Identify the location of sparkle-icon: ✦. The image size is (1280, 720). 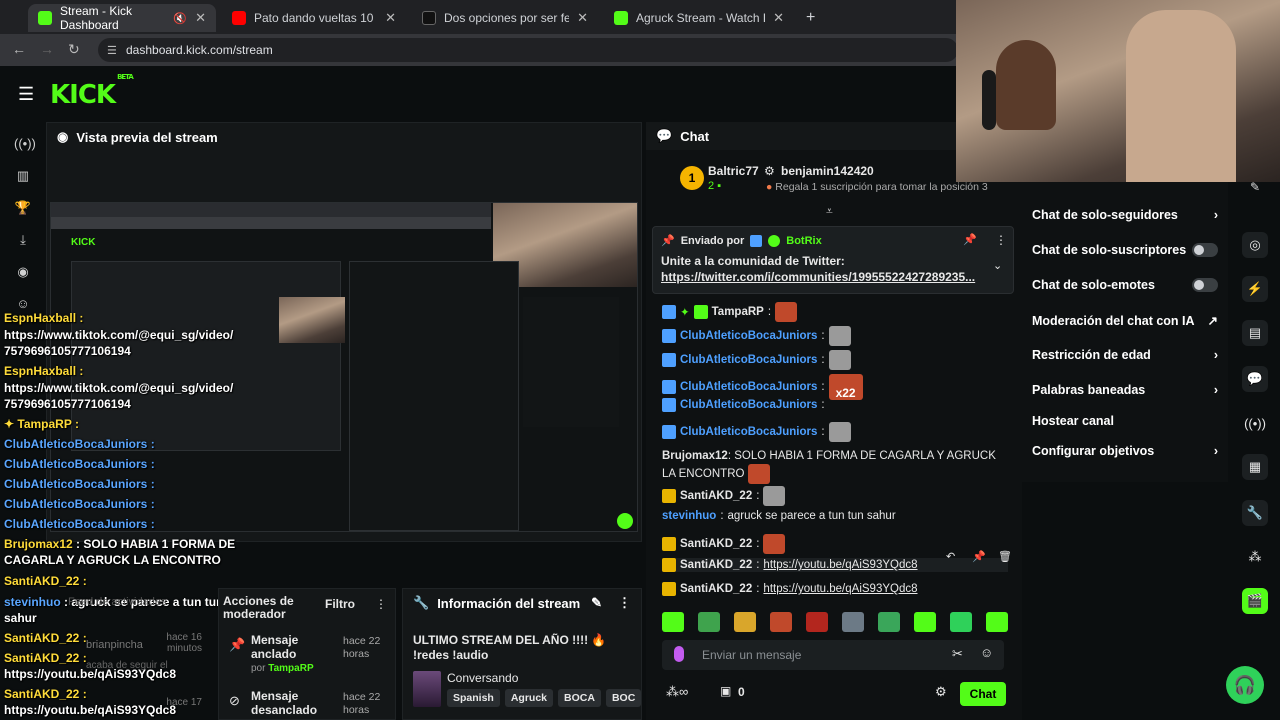
(685, 313).